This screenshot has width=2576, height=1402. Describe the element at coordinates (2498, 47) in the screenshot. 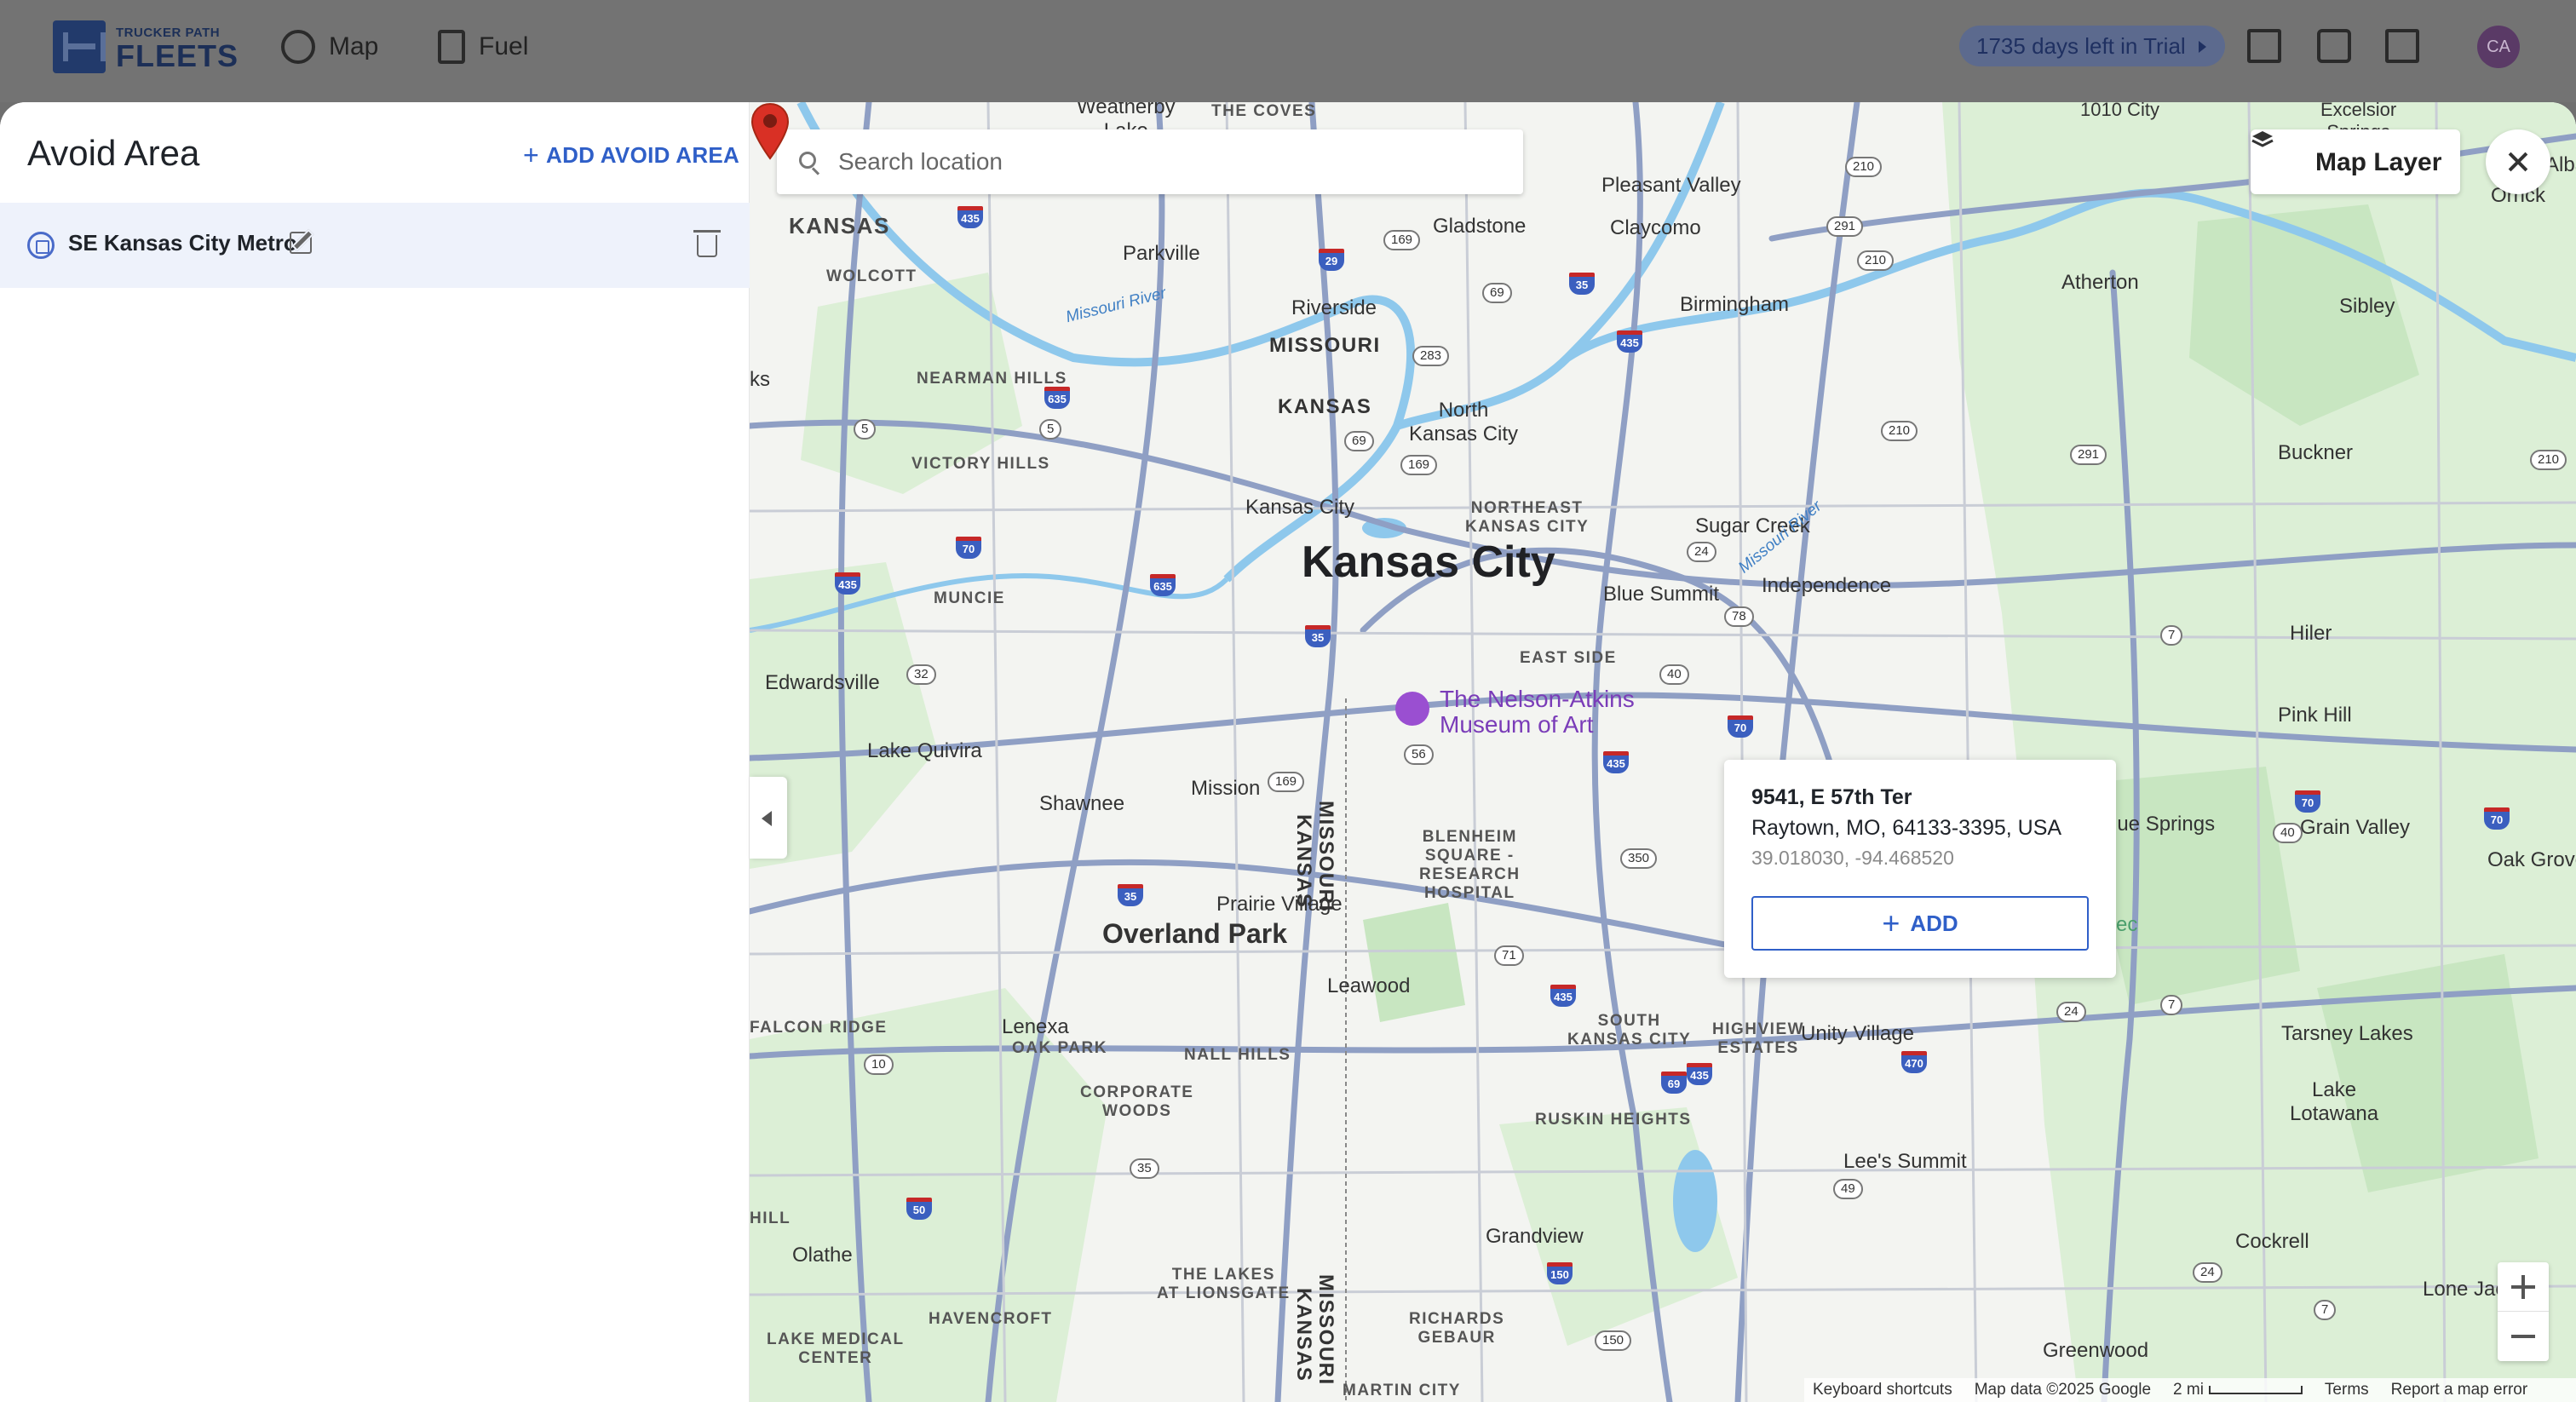

I see `user-avatar: CA` at that location.